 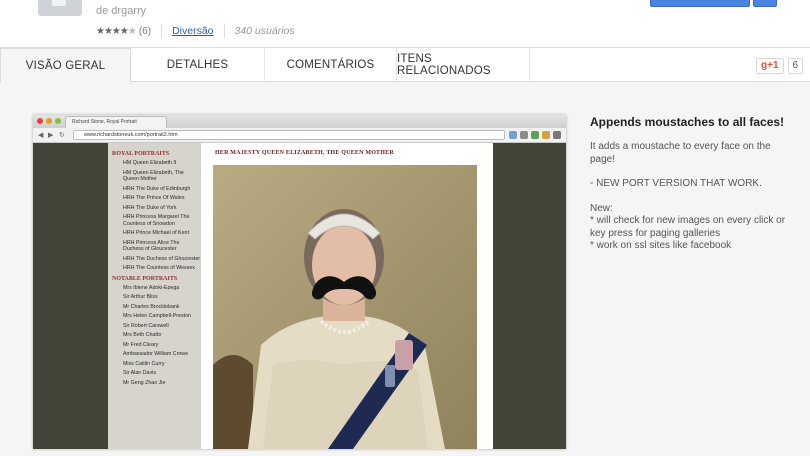 I want to click on window-controls, so click(x=49, y=121).